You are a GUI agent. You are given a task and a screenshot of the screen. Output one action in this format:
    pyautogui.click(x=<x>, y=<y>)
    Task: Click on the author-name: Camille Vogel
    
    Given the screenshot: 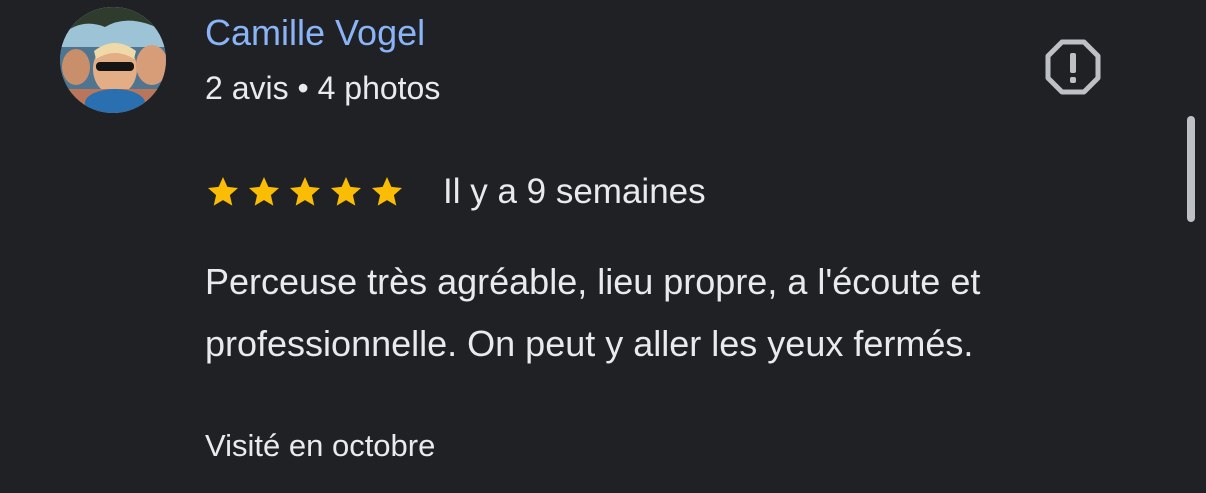 What is the action you would take?
    pyautogui.click(x=315, y=33)
    